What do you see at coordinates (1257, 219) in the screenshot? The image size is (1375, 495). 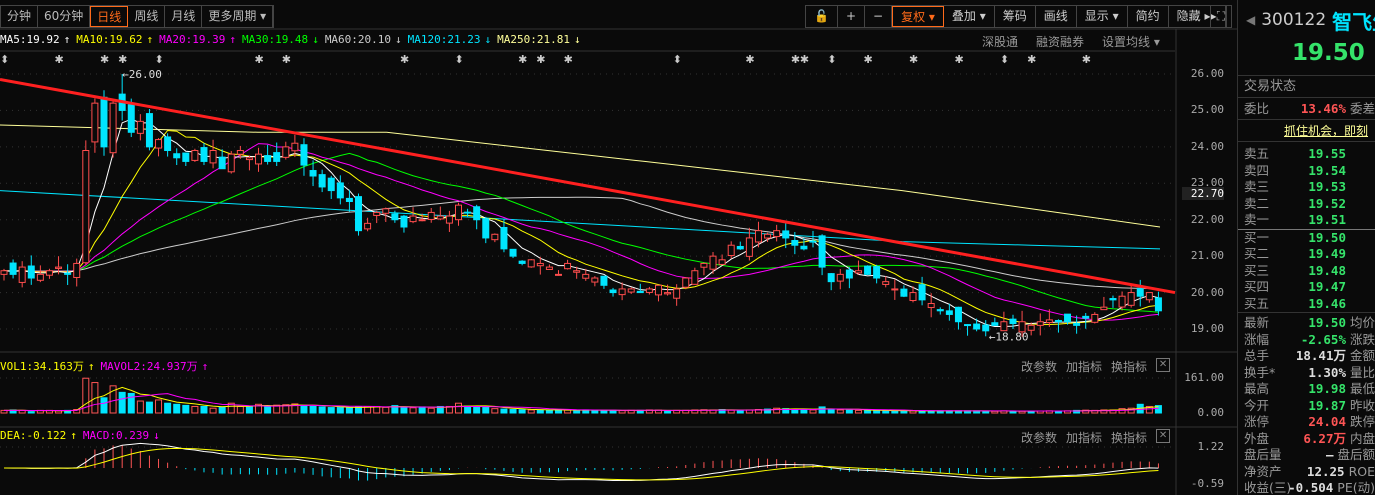 I see `quote-label: 卖一` at bounding box center [1257, 219].